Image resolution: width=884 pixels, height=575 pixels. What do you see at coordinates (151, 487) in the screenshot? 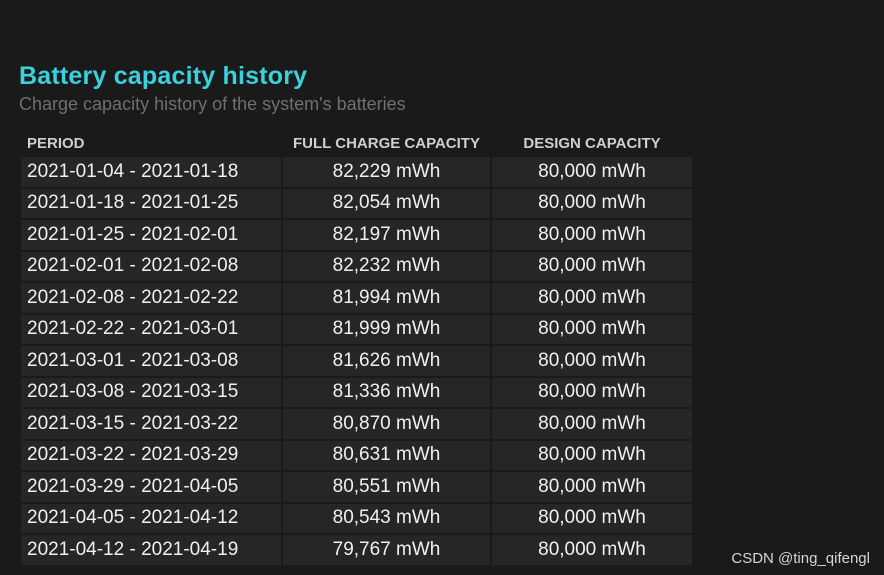
I see `period-cell: 2021-03-29 - 2021-04-05` at bounding box center [151, 487].